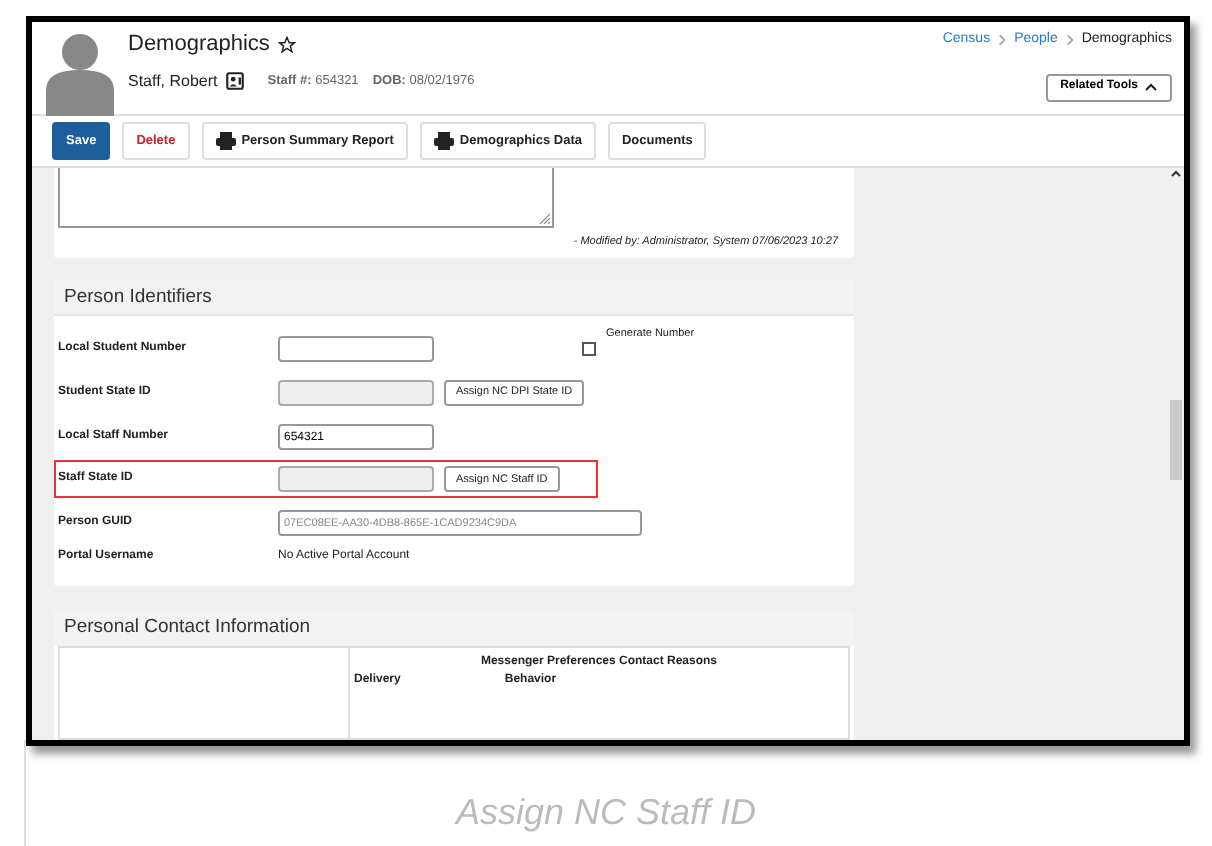  Describe the element at coordinates (80, 73) in the screenshot. I see `avatar-icon` at that location.